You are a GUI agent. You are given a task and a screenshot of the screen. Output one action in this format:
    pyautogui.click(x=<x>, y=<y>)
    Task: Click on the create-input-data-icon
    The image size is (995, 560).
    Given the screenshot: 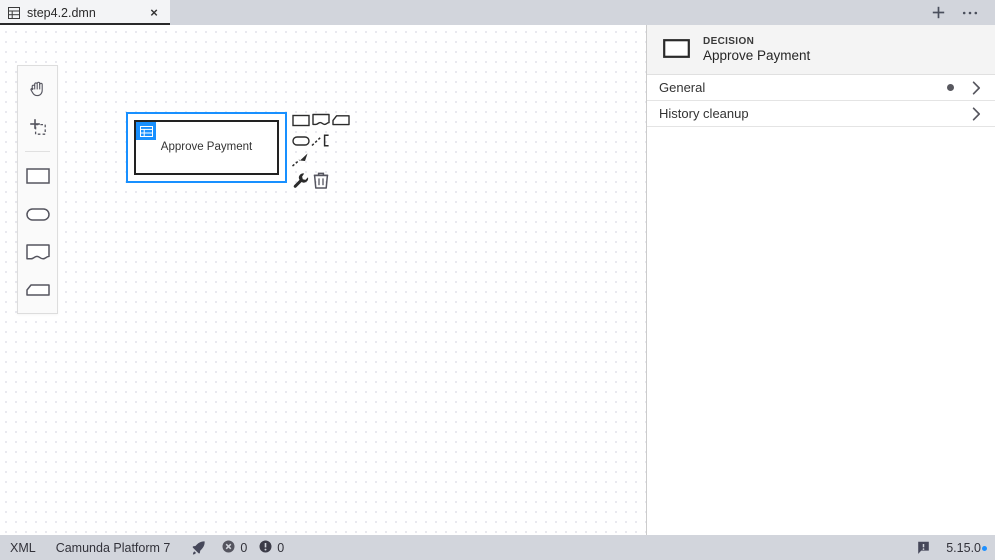 What is the action you would take?
    pyautogui.click(x=37, y=214)
    